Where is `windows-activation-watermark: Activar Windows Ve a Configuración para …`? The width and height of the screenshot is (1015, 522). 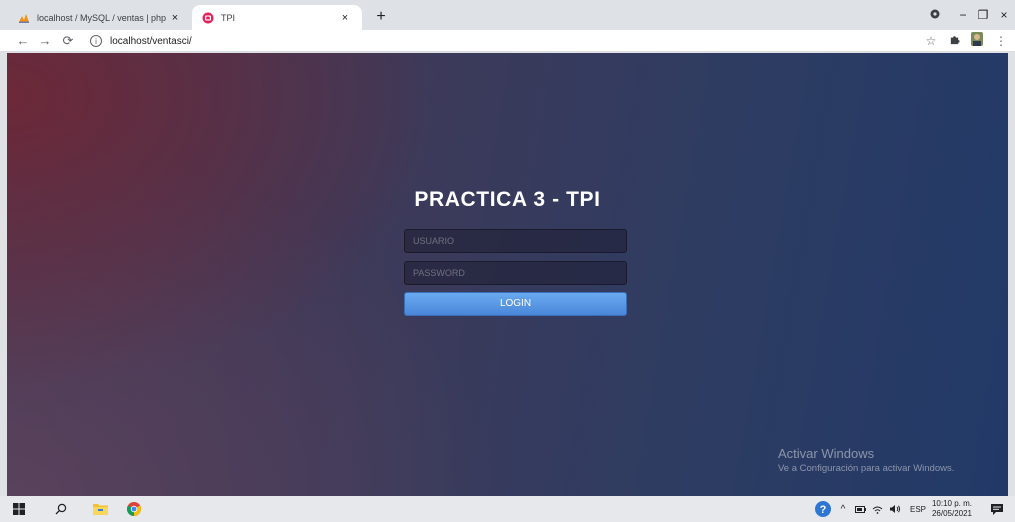 windows-activation-watermark: Activar Windows Ve a Configuración para … is located at coordinates (866, 460).